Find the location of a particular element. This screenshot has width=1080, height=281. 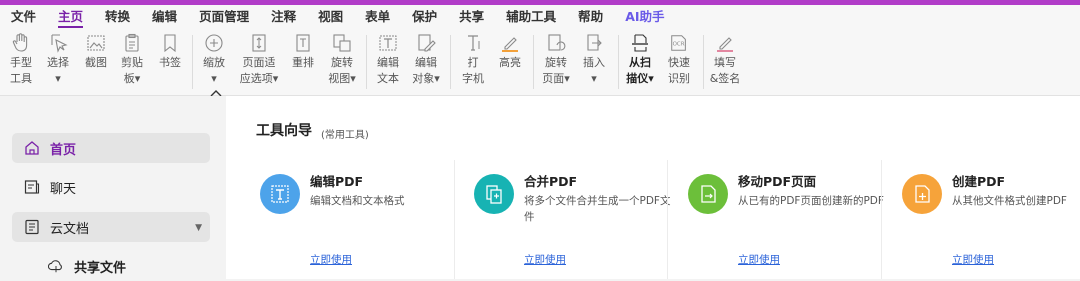

scanner-icon is located at coordinates (640, 43).